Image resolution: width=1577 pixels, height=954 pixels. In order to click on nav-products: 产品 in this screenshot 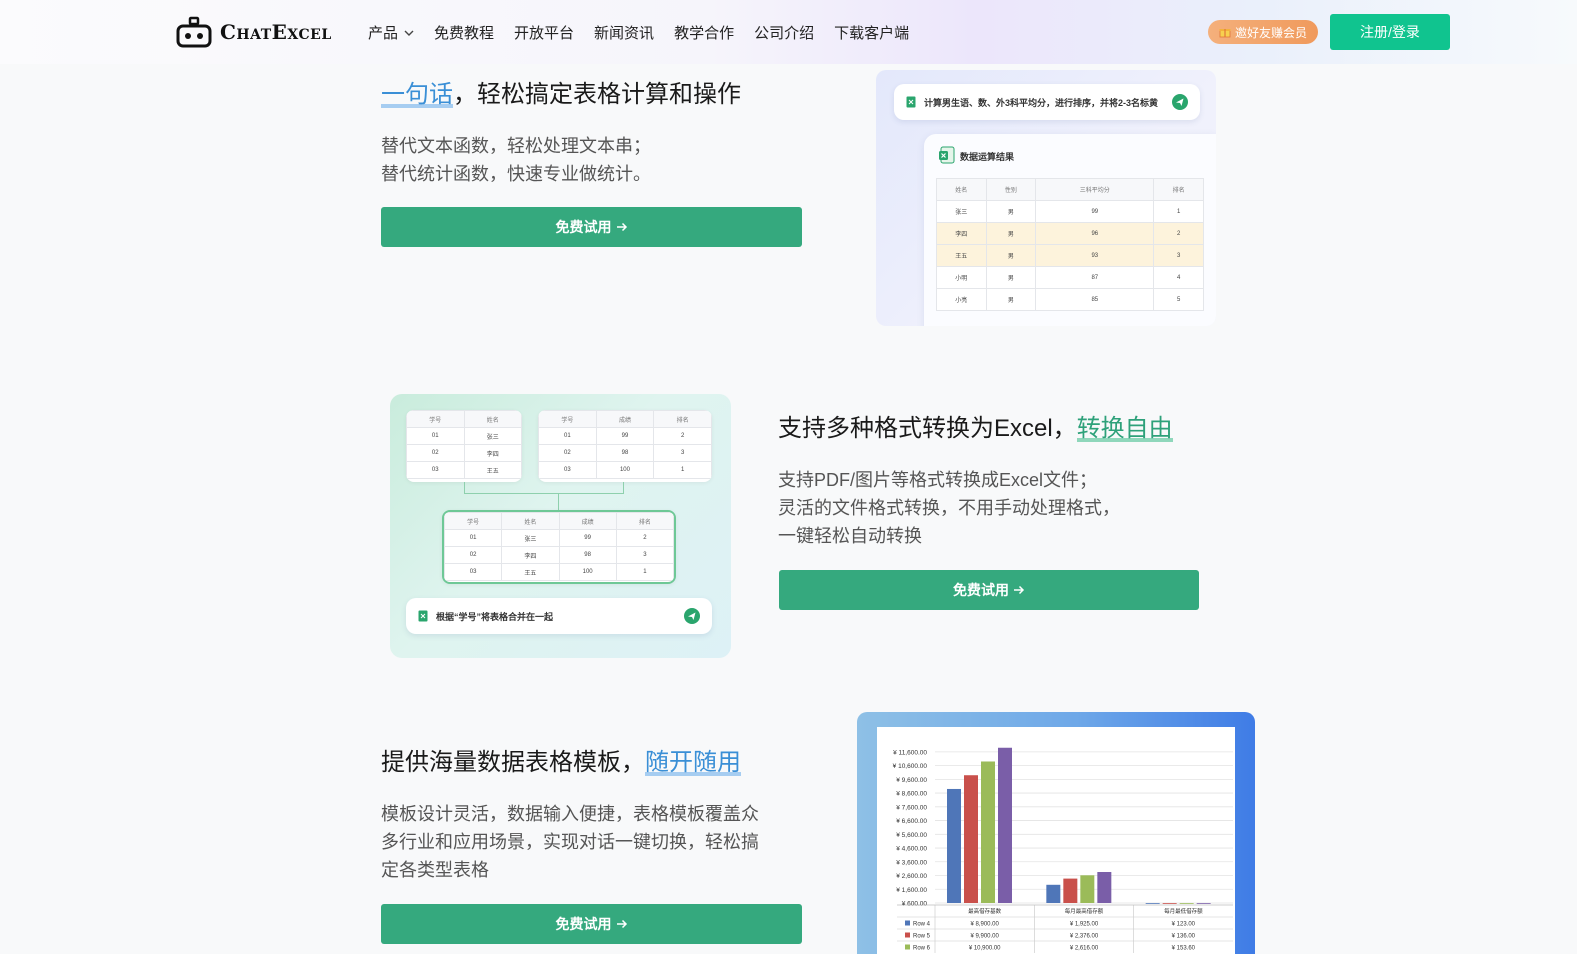, I will do `click(391, 32)`.